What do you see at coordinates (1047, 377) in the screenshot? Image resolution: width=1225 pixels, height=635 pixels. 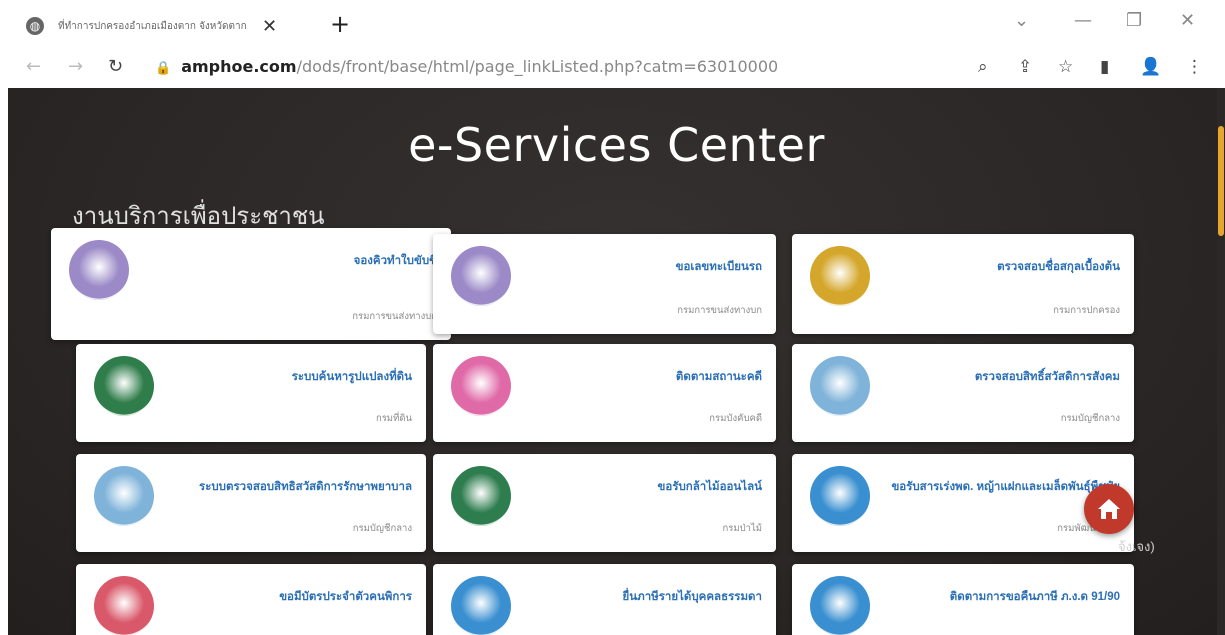 I see `service-card-title: ตรวจสอบสิทธิ์สวัสดิการสังคม` at bounding box center [1047, 377].